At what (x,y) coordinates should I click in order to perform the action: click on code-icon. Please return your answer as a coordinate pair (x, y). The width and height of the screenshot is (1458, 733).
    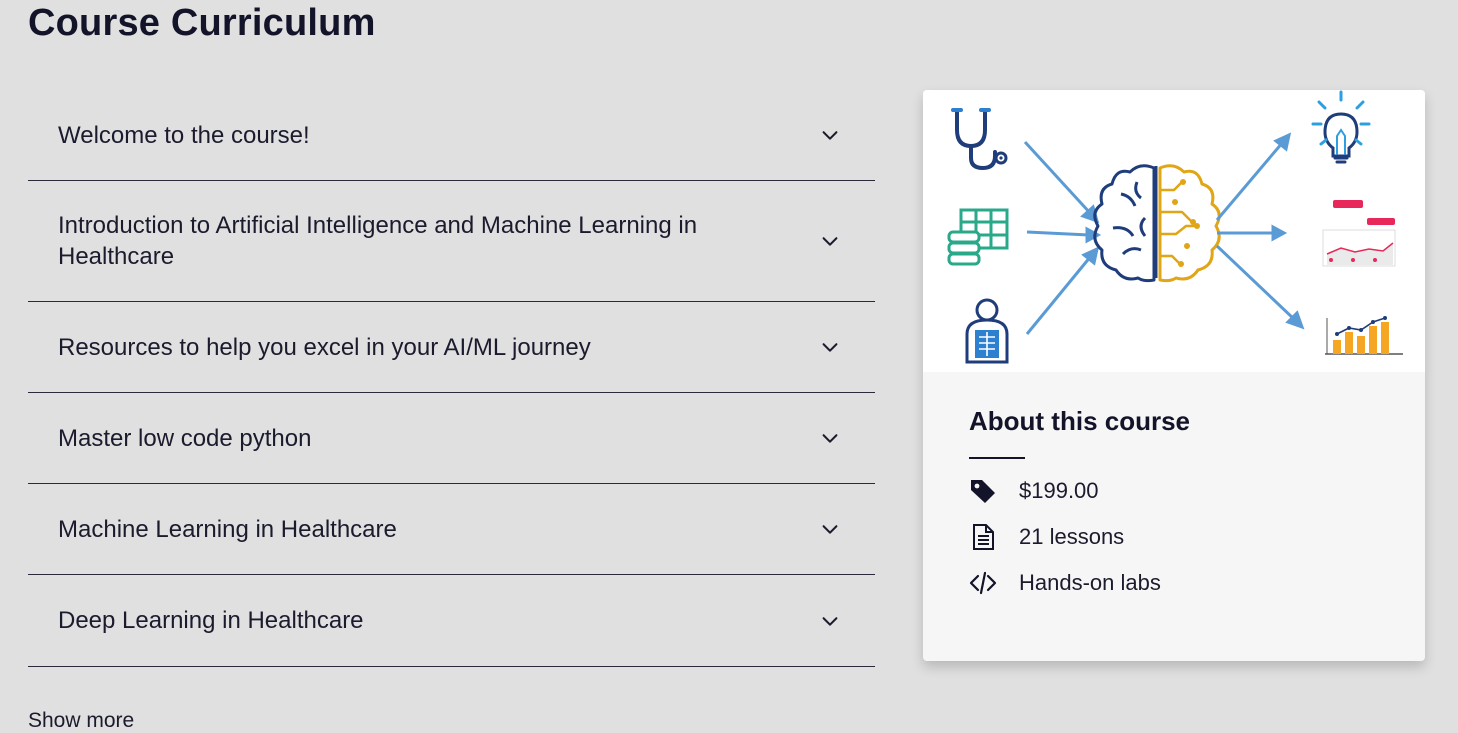
    Looking at the image, I should click on (983, 583).